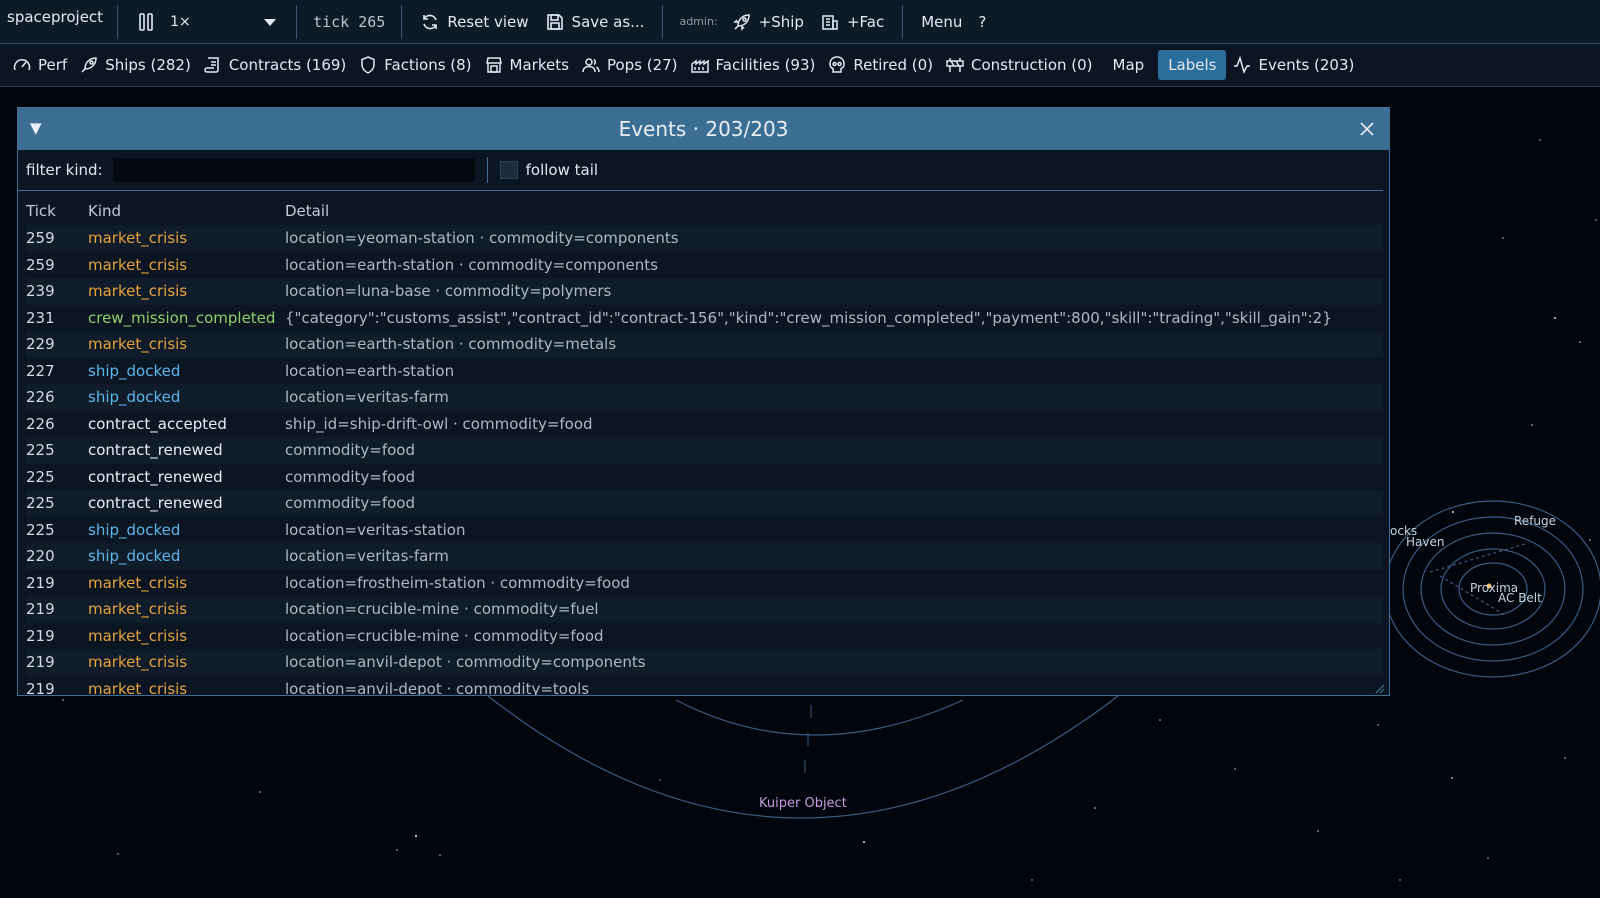  What do you see at coordinates (270, 22) in the screenshot?
I see `chevron-down-icon` at bounding box center [270, 22].